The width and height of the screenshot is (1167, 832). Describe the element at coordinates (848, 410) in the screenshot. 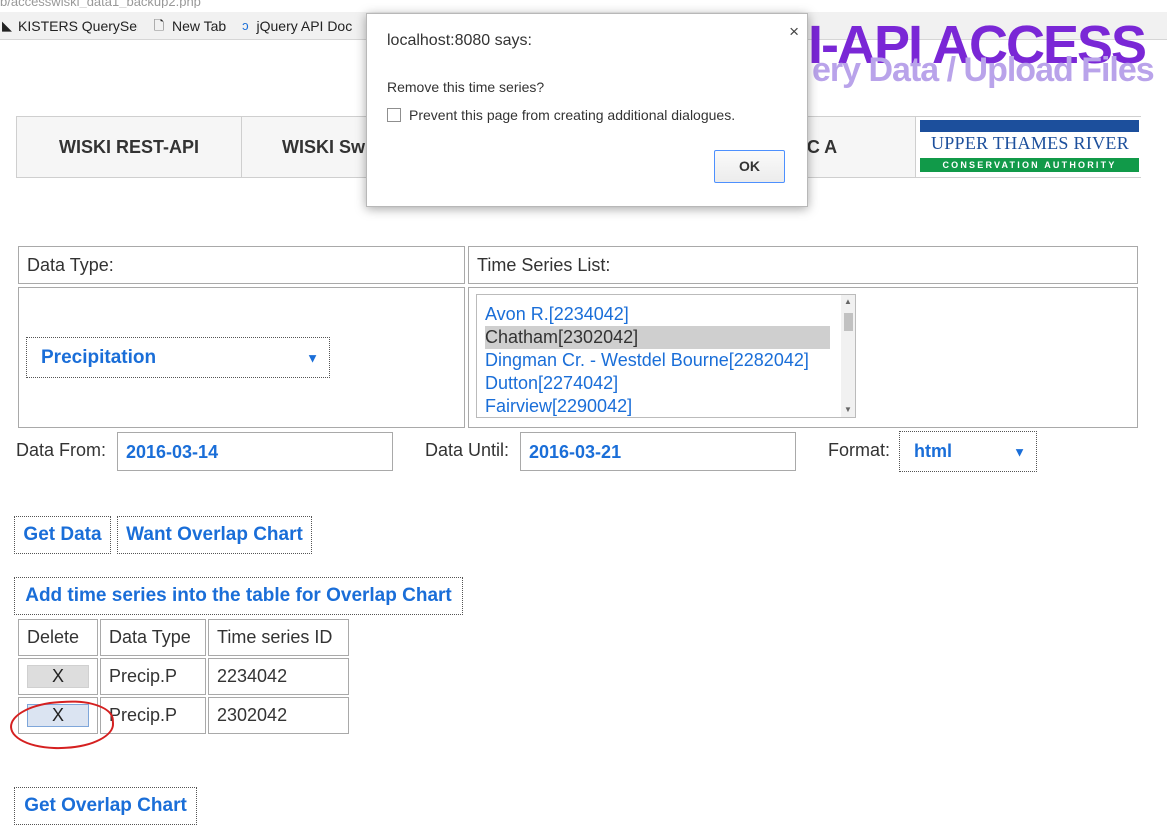

I see `scroll-down-icon: ▼` at that location.